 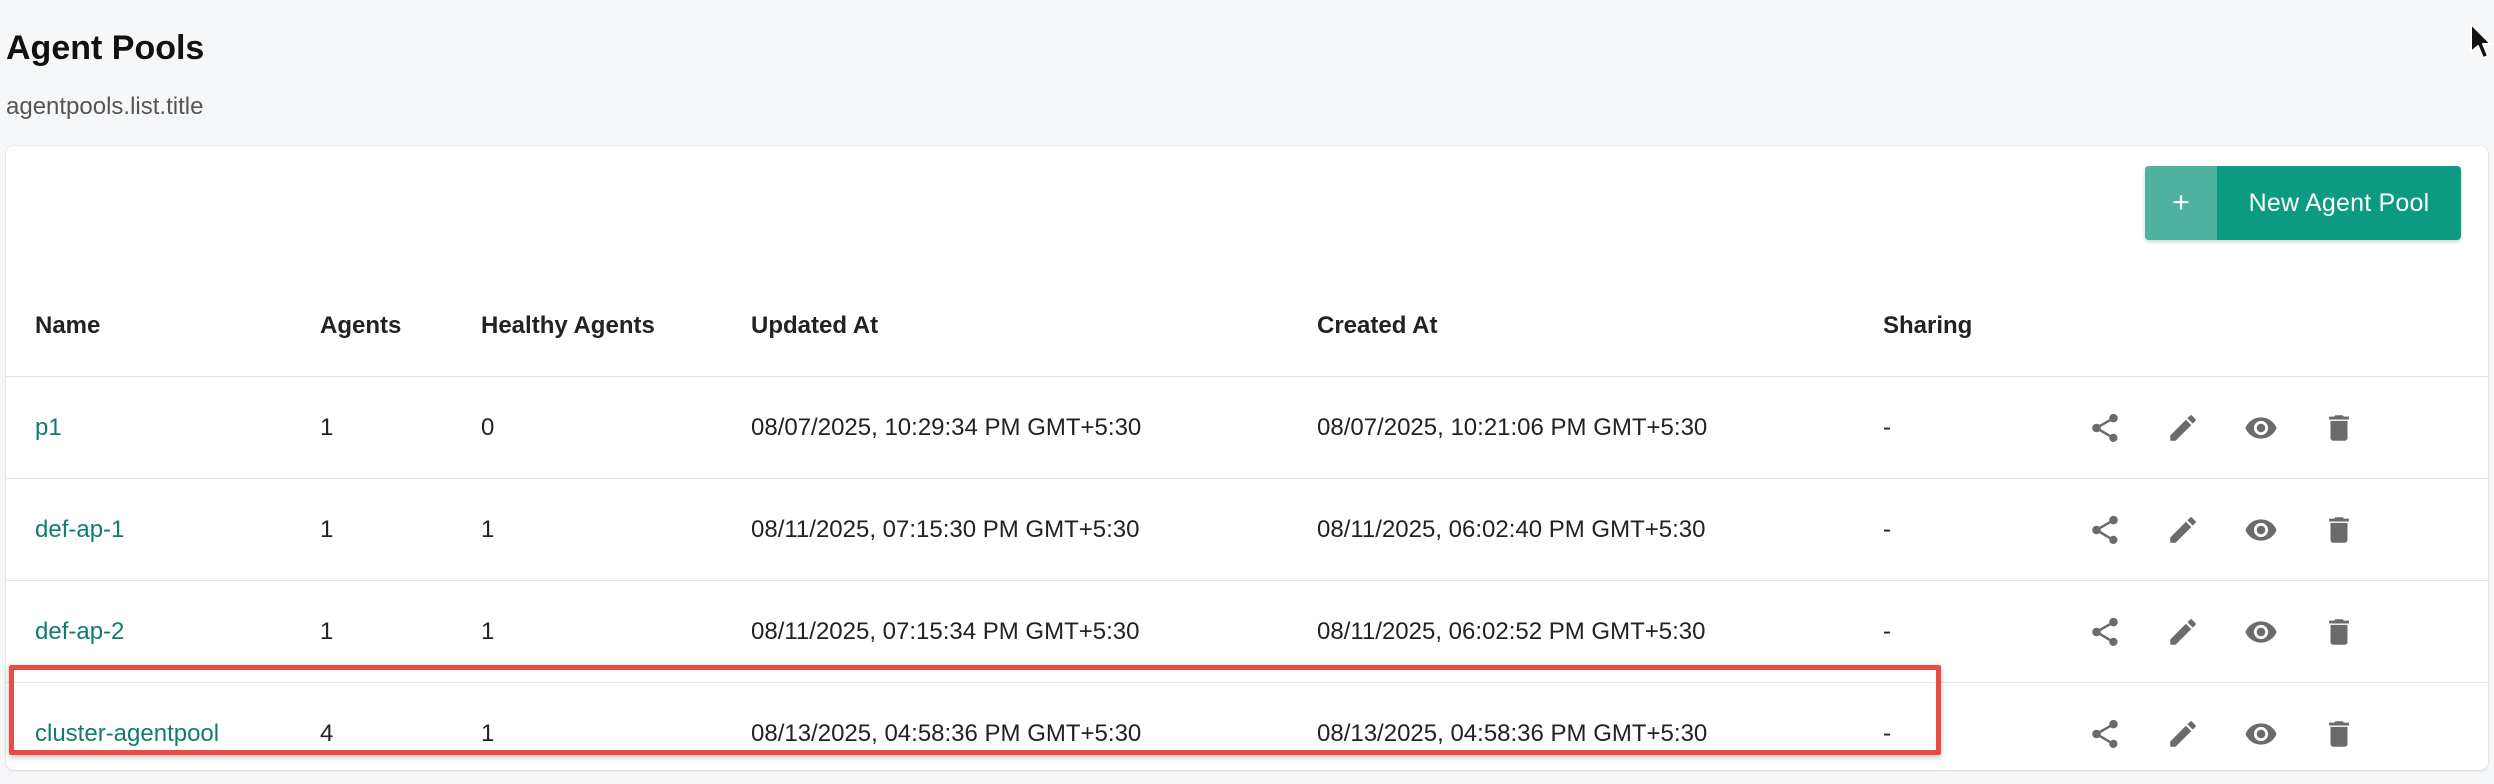 What do you see at coordinates (946, 733) in the screenshot?
I see `updated-at-cell: 08/13/2025, 04:58:36 PM GMT+5:30` at bounding box center [946, 733].